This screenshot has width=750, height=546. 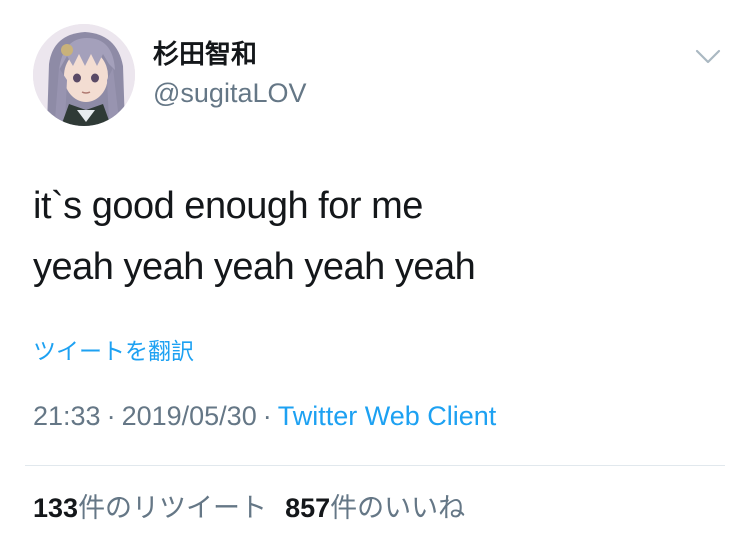 I want to click on tweet-text-line: it`s good enough for me, so click(x=228, y=206).